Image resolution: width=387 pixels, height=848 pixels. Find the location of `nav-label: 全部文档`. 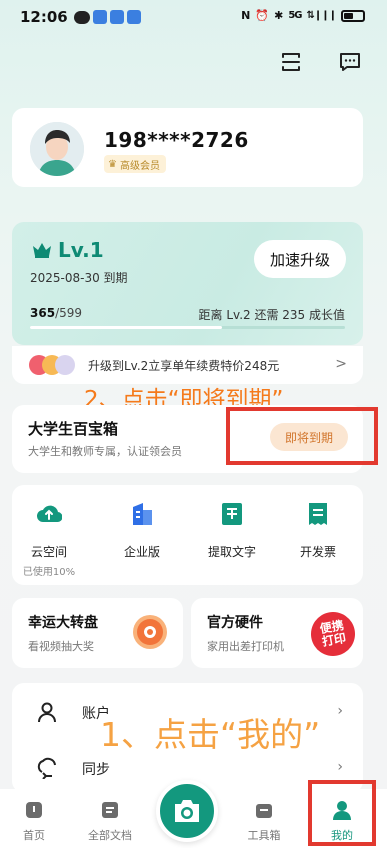

nav-label: 全部文档 is located at coordinates (110, 835).